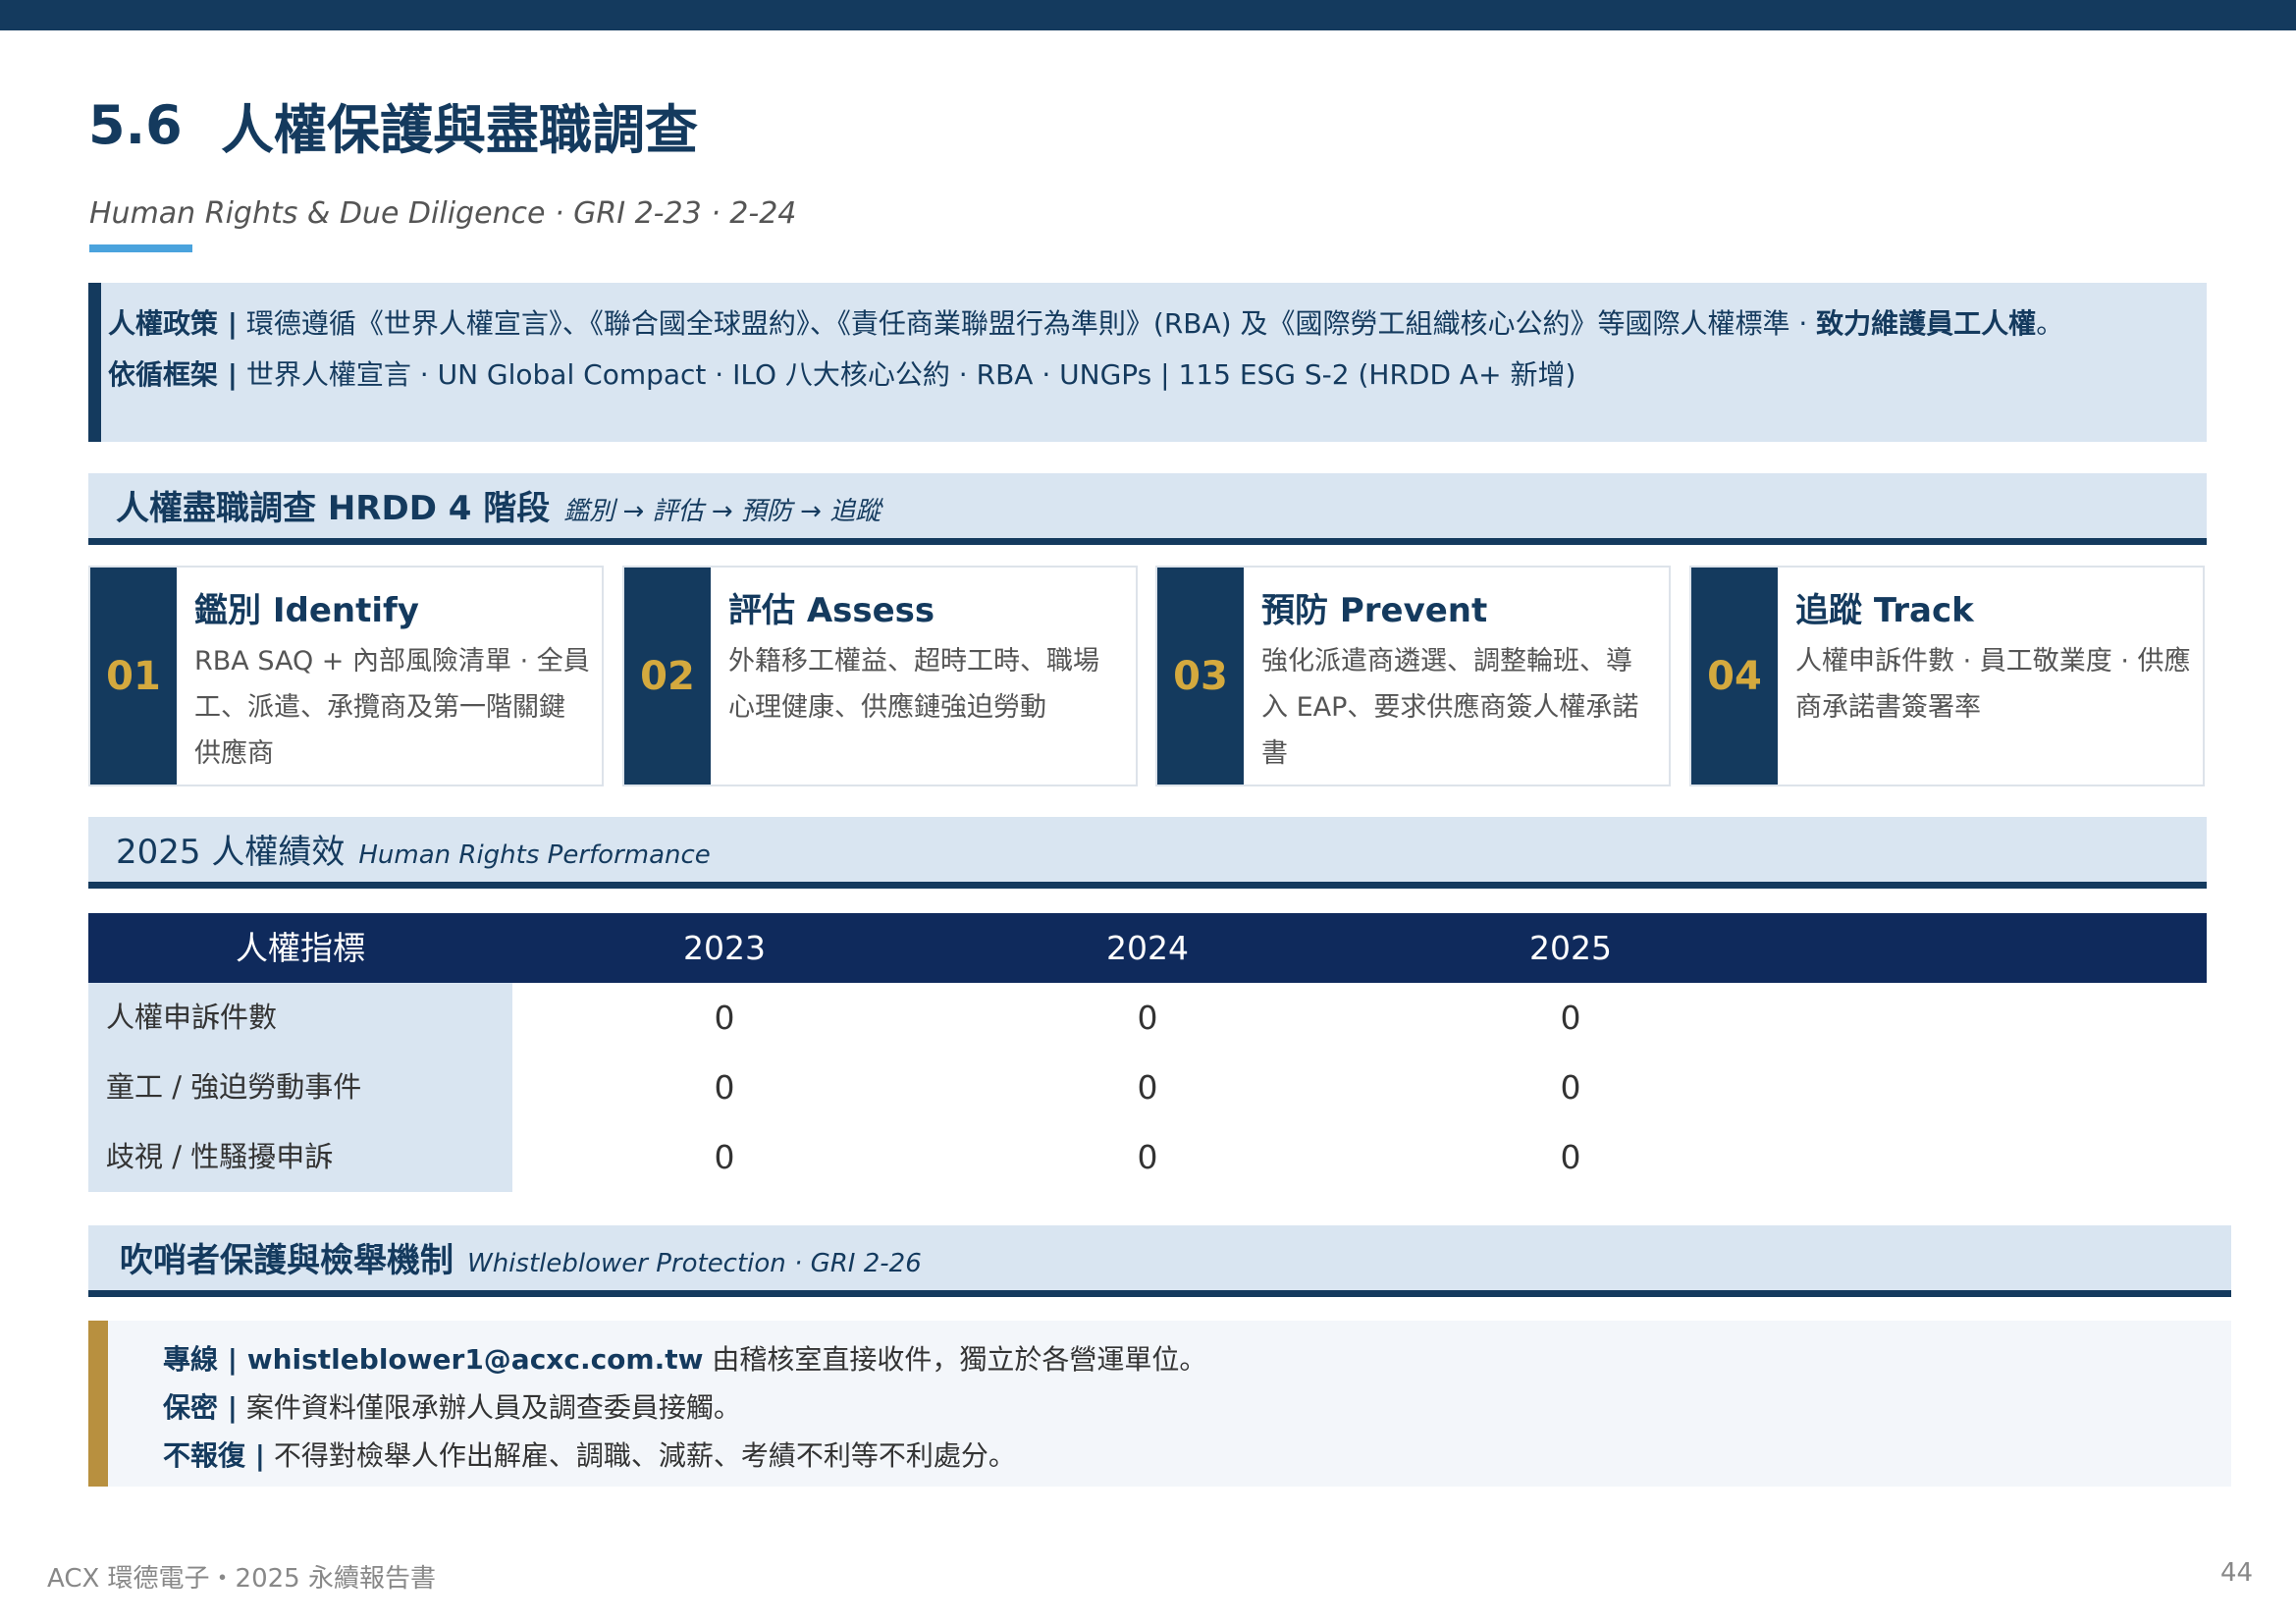 The image size is (2296, 1624). I want to click on table-row: 歧視 / 性騷擾申訴, so click(300, 1157).